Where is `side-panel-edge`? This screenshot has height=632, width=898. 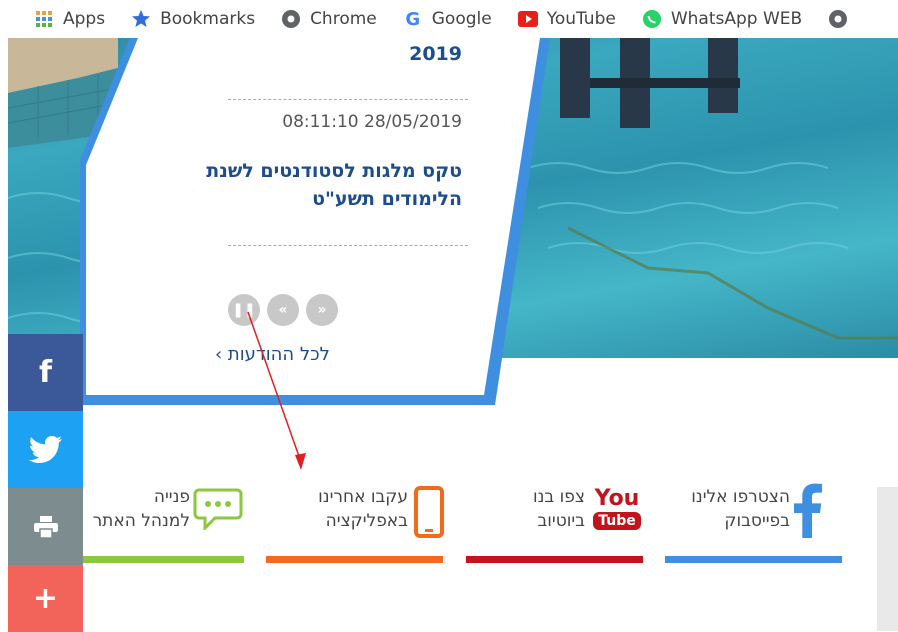
side-panel-edge is located at coordinates (887, 559).